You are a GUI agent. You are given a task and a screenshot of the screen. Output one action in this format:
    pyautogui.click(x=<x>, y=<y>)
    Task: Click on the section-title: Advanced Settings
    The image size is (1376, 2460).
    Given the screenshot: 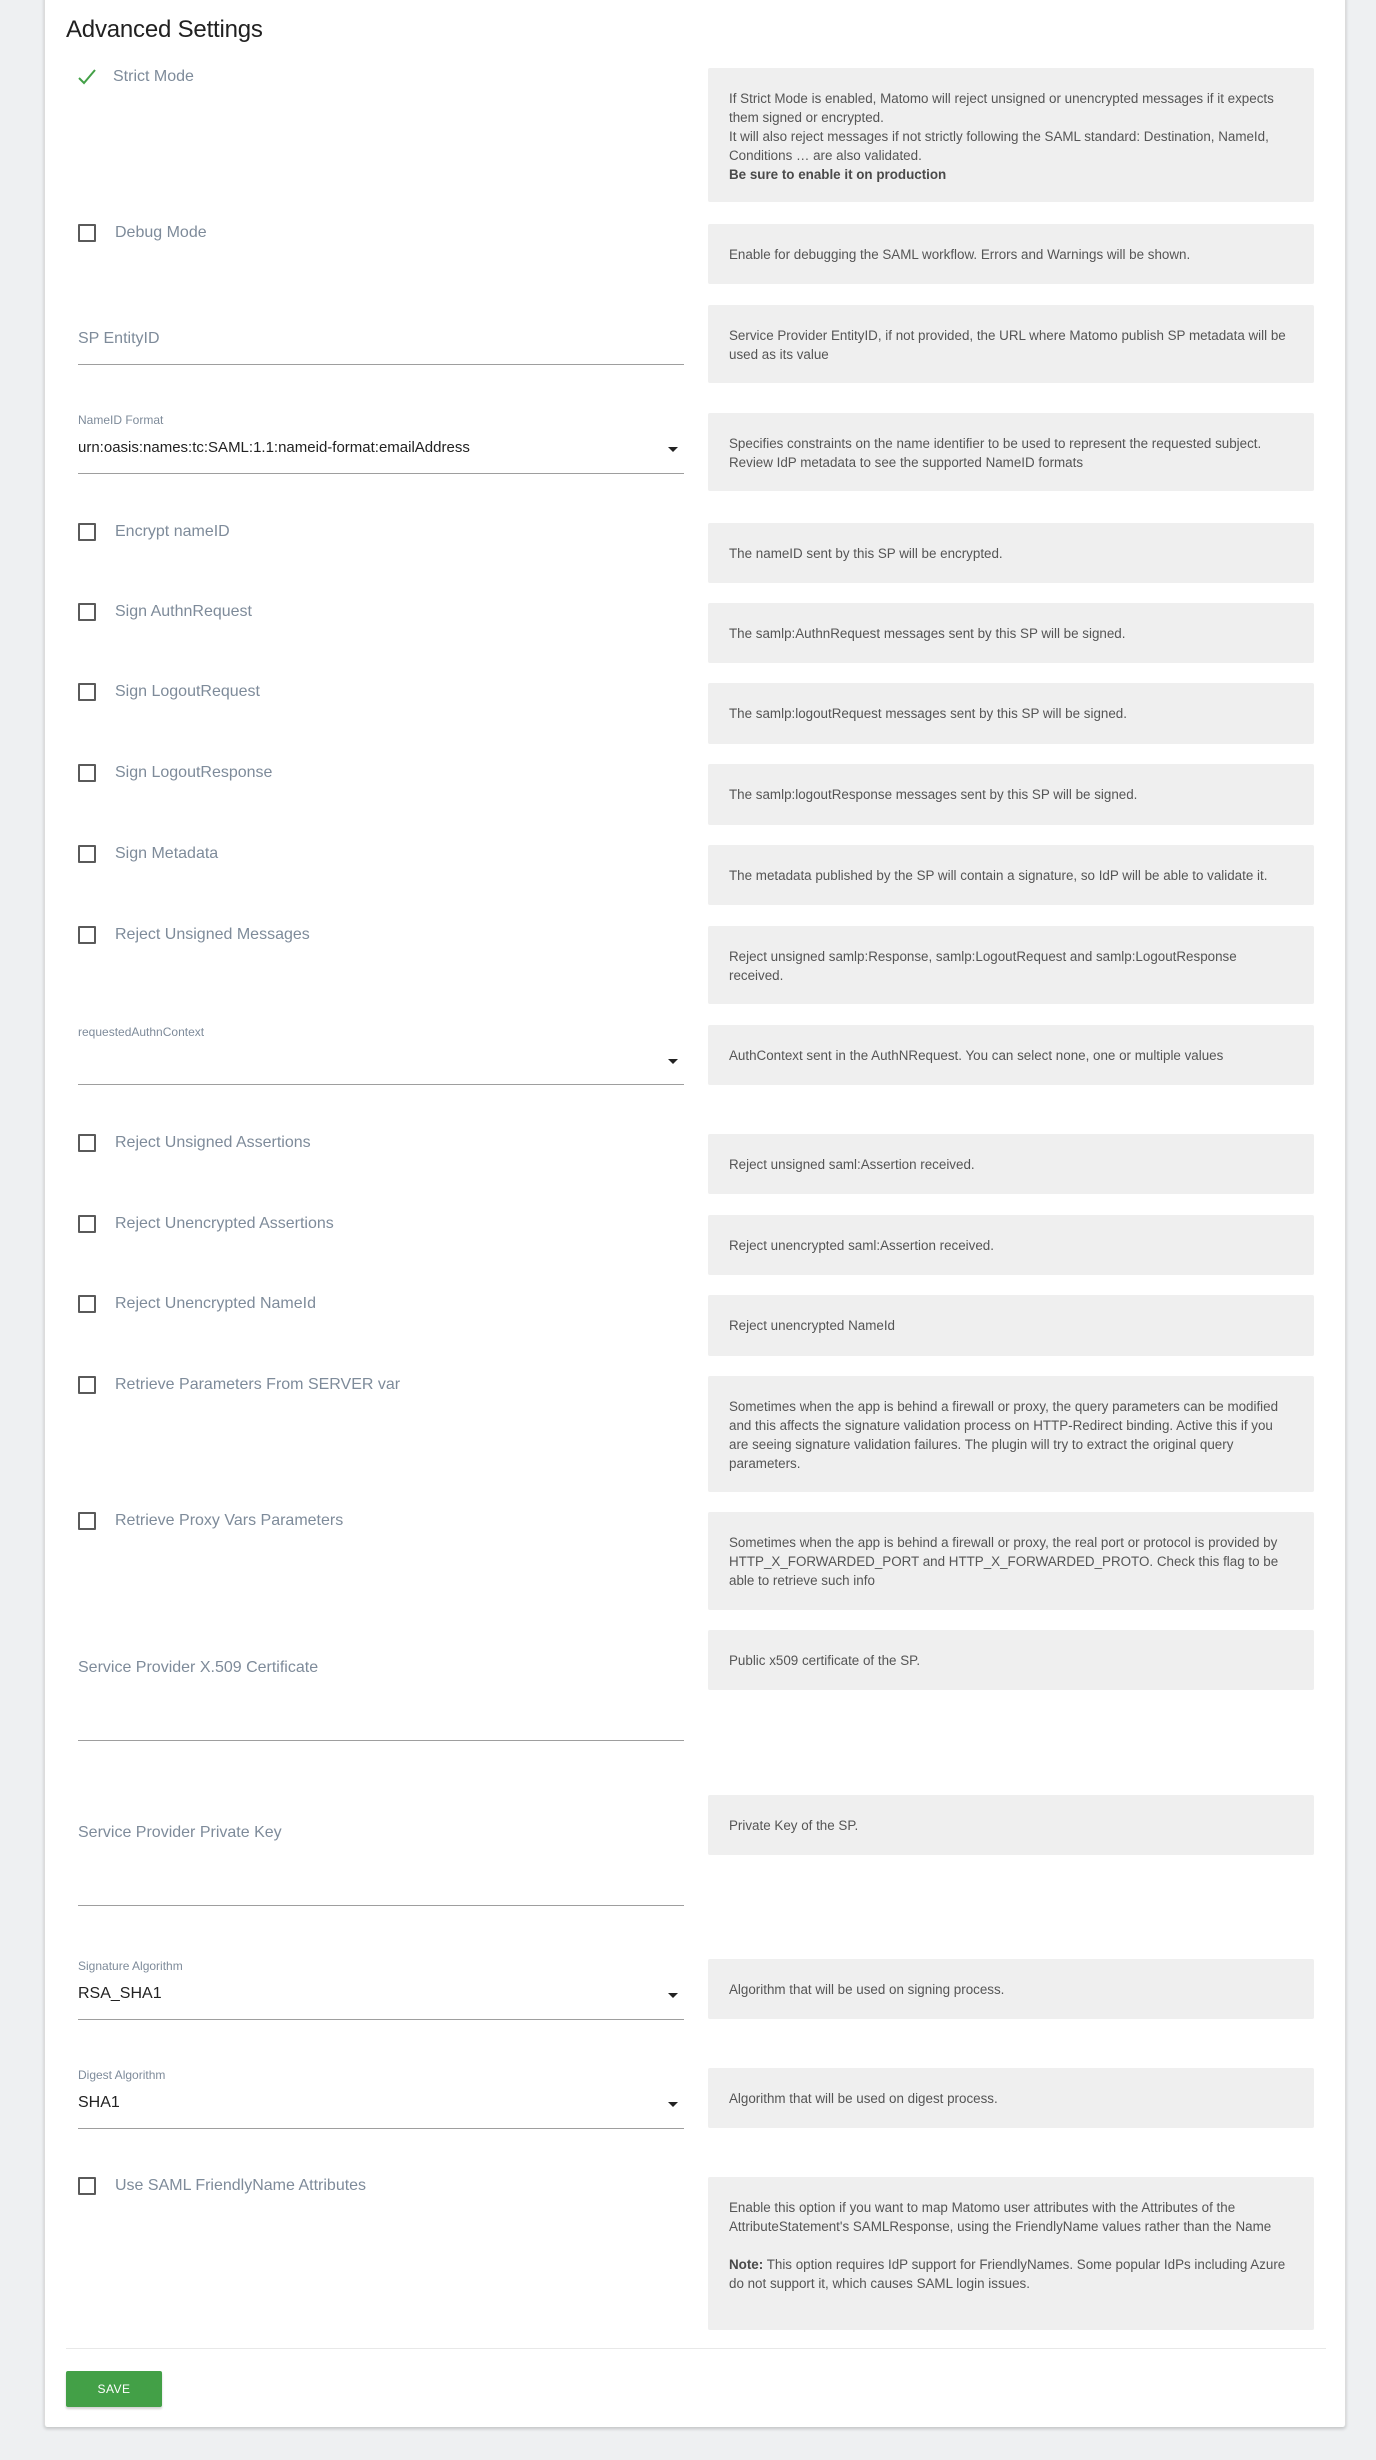 What is the action you would take?
    pyautogui.click(x=164, y=29)
    